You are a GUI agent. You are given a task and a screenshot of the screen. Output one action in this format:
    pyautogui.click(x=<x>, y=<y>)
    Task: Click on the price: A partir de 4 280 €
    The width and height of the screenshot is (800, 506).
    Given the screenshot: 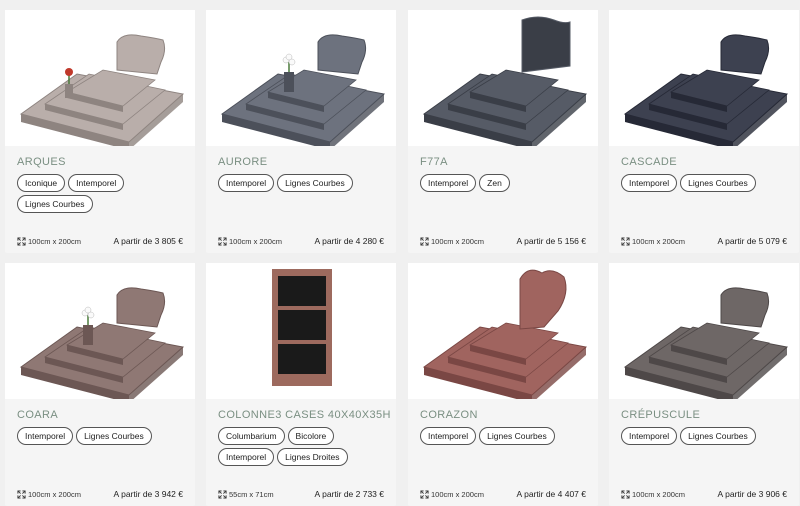 What is the action you would take?
    pyautogui.click(x=349, y=241)
    